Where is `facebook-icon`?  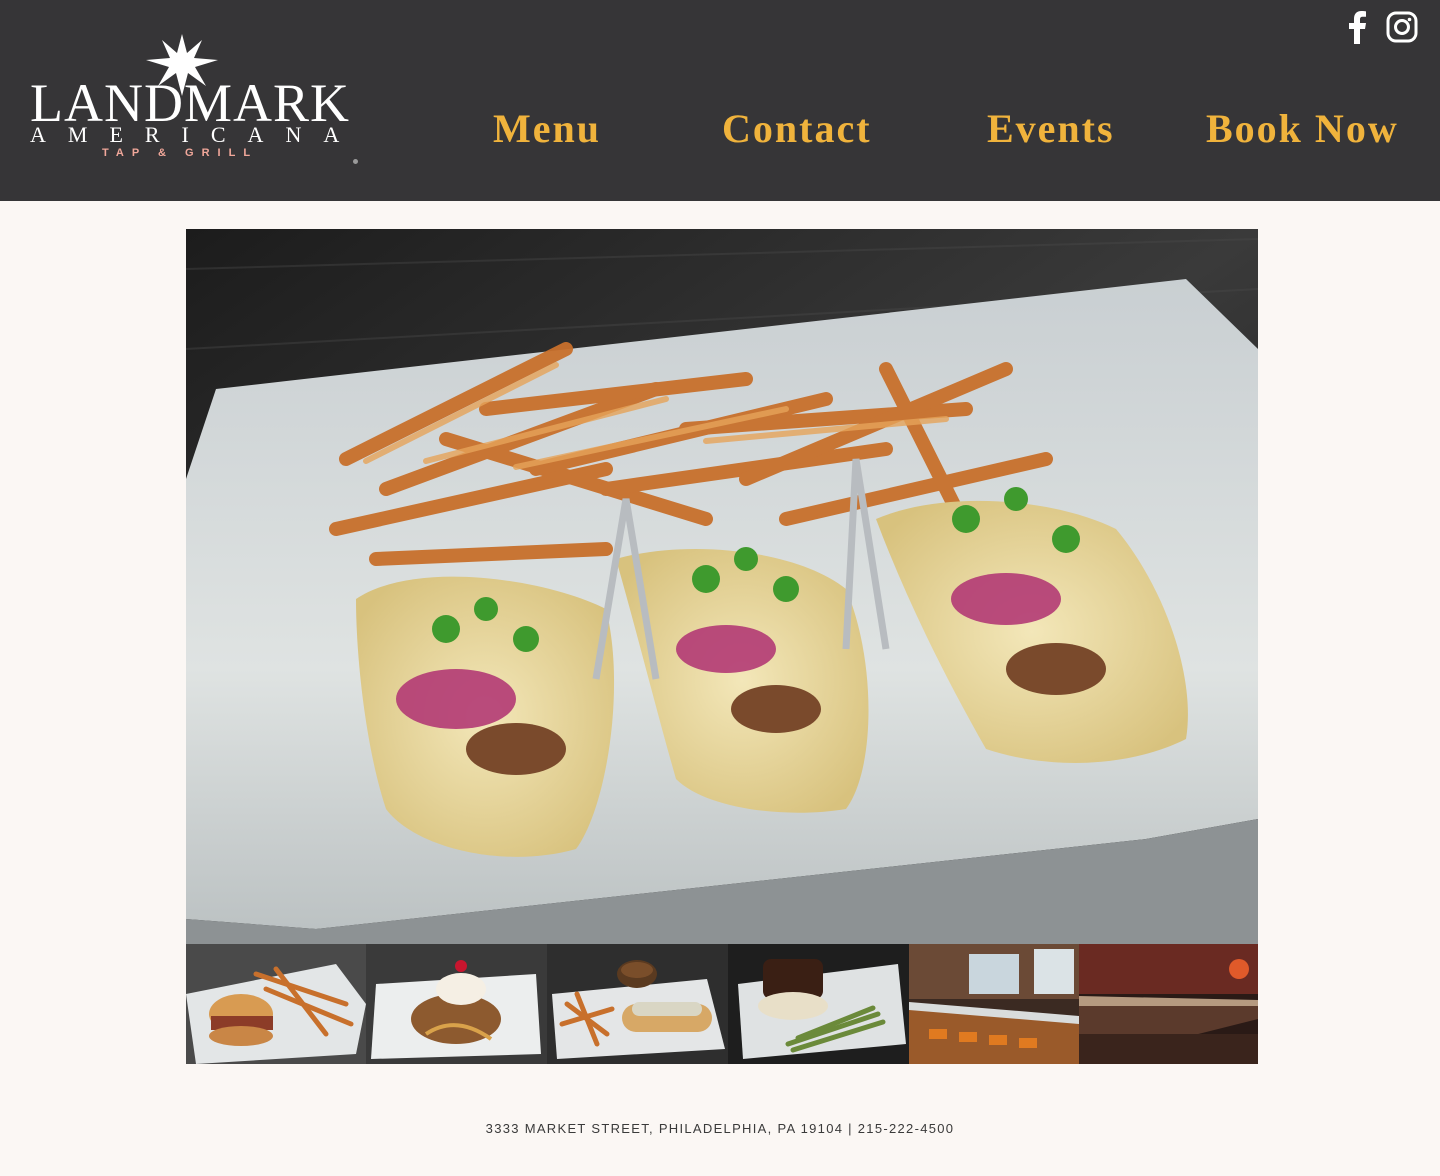 facebook-icon is located at coordinates (1357, 27).